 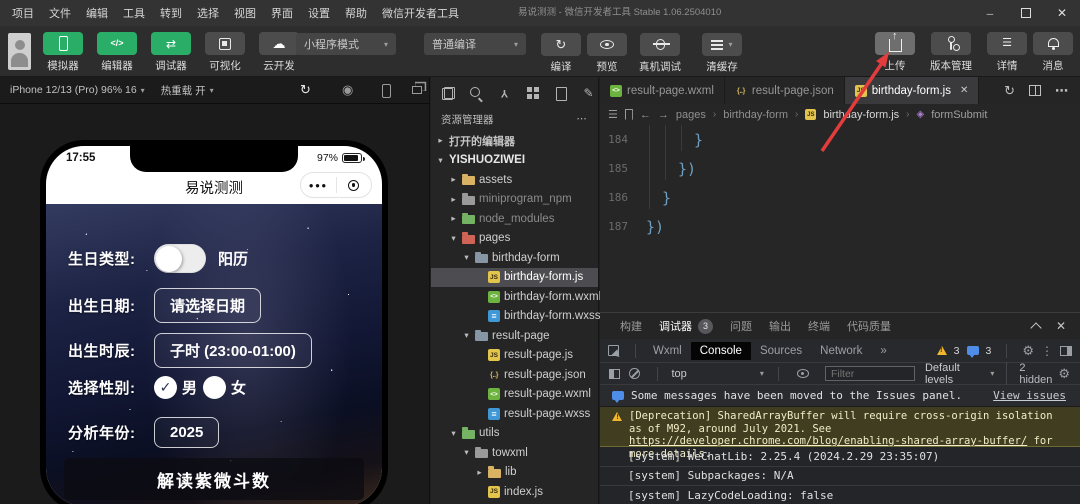 What do you see at coordinates (1061, 90) in the screenshot?
I see `more-actions-icon` at bounding box center [1061, 90].